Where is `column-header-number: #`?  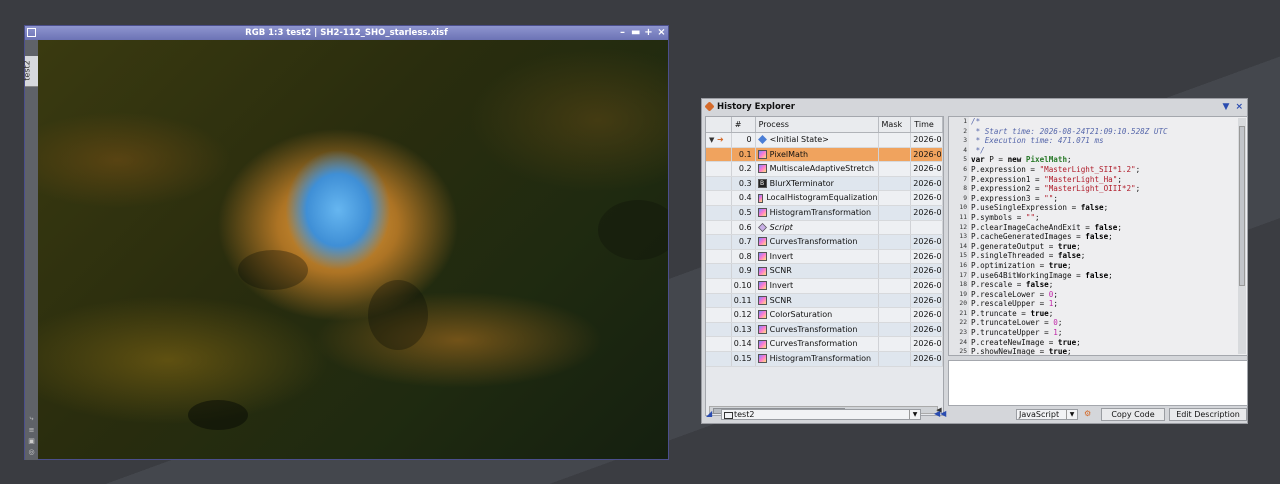 column-header-number: # is located at coordinates (744, 124).